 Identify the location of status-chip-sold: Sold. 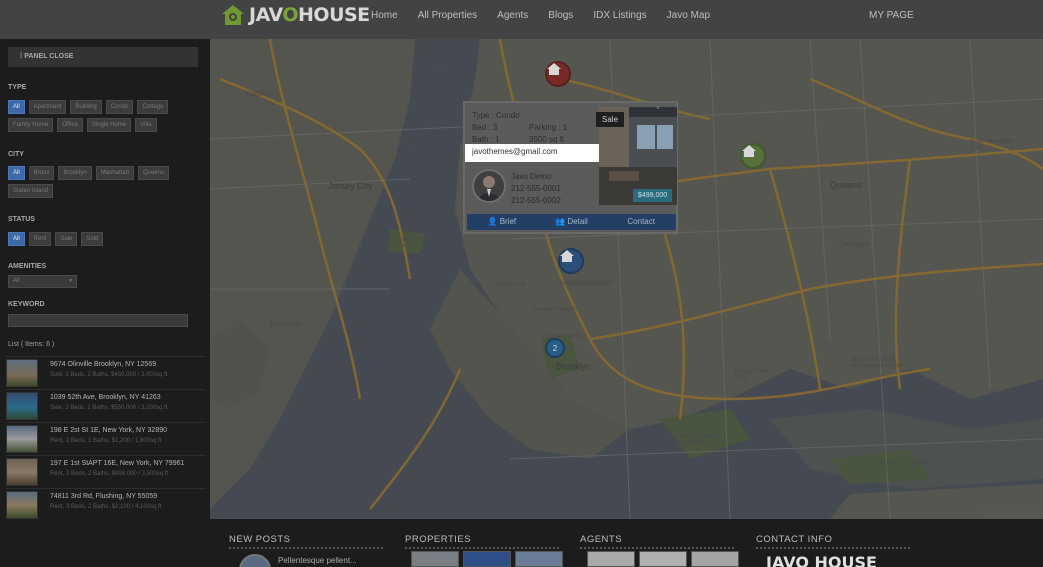
(92, 239).